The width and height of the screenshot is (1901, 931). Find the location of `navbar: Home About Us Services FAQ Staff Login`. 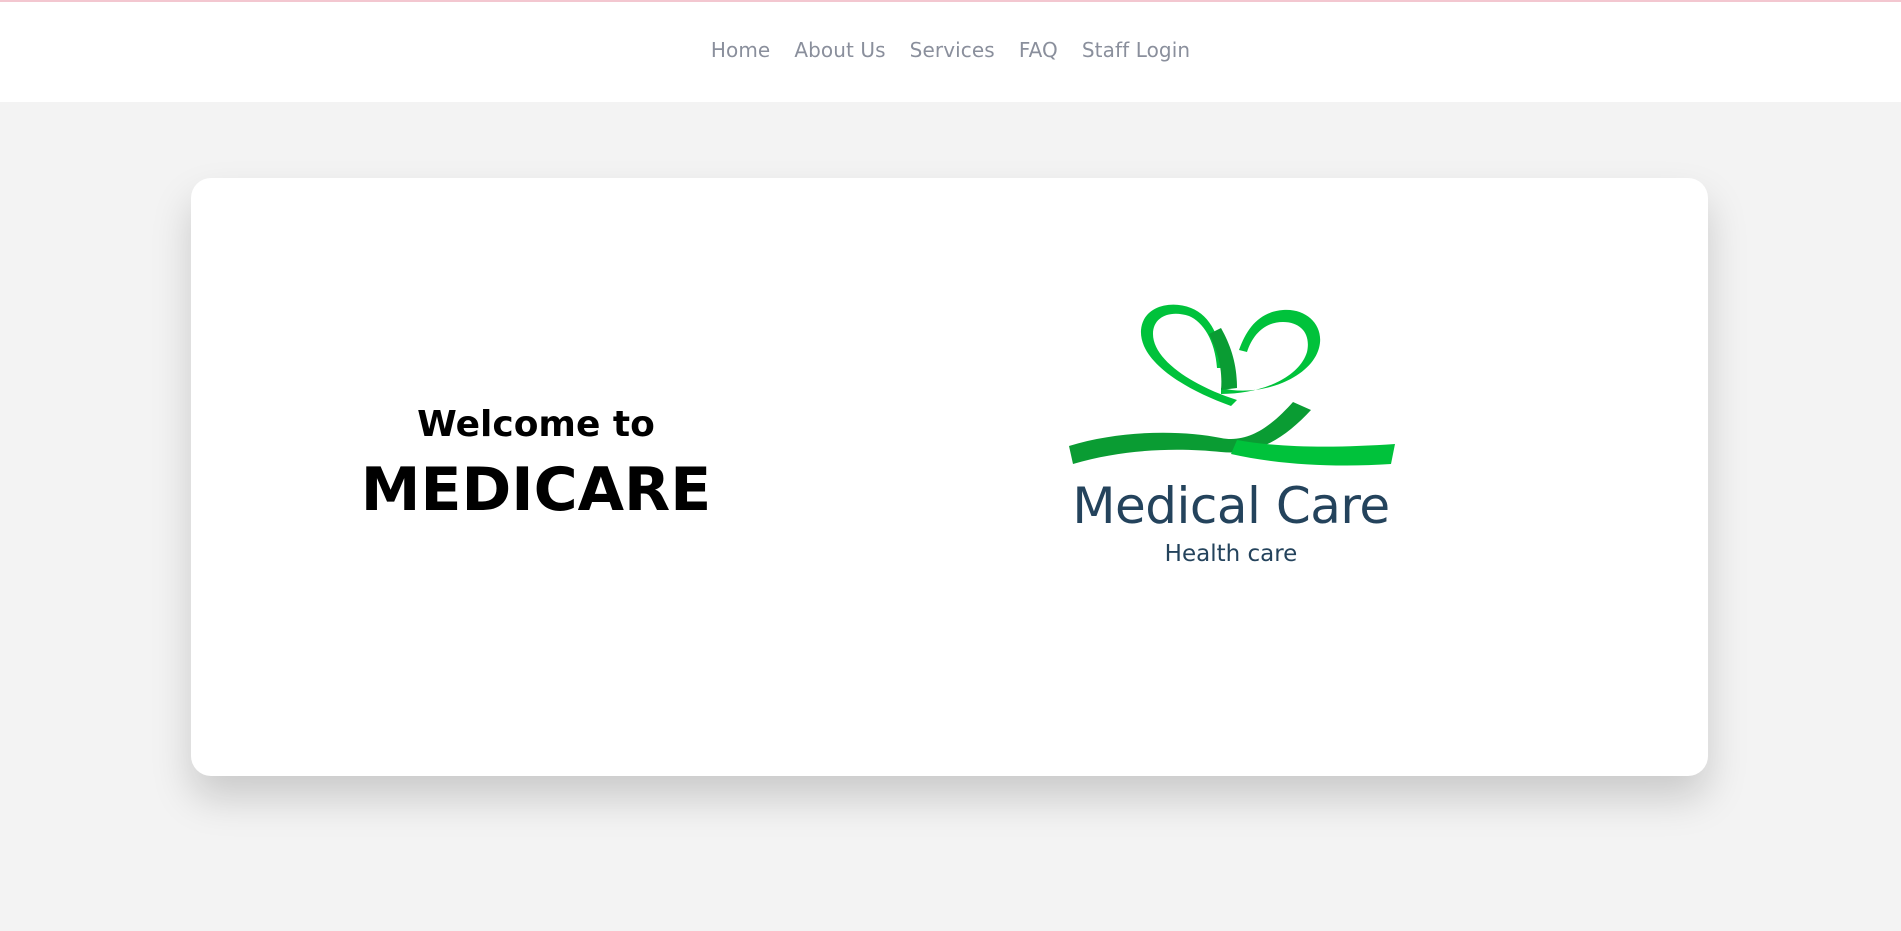

navbar: Home About Us Services FAQ Staff Login is located at coordinates (950, 52).